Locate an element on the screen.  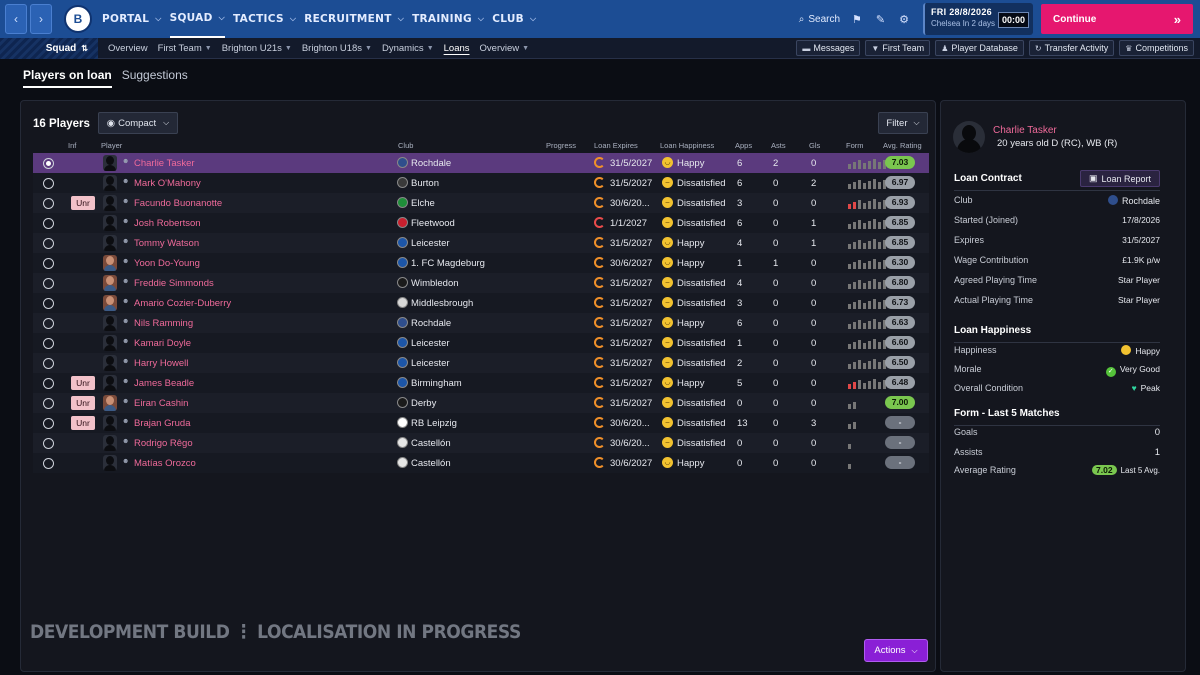
transfer-activity-button: ↻ Transfer Activity is located at coordinates (1071, 48).